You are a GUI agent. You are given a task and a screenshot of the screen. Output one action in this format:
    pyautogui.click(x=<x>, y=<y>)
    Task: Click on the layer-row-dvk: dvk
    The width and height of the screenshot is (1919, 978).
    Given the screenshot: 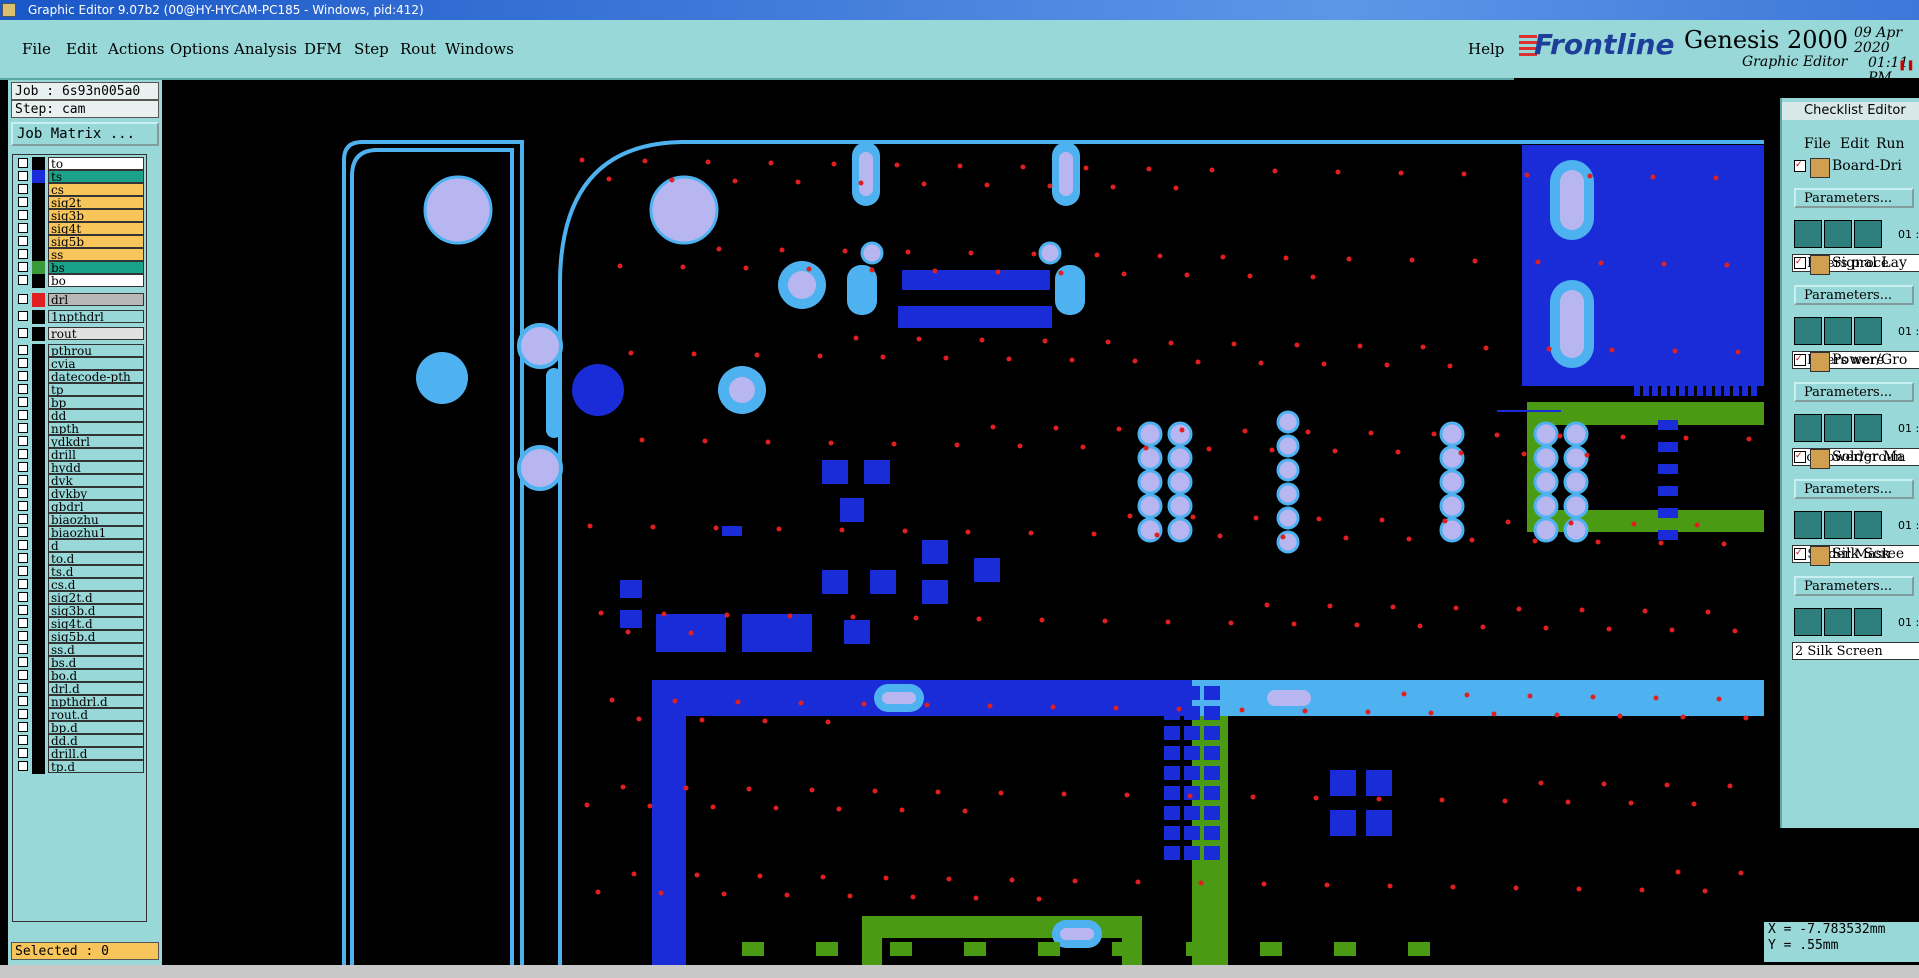 What is the action you would take?
    pyautogui.click(x=80, y=481)
    